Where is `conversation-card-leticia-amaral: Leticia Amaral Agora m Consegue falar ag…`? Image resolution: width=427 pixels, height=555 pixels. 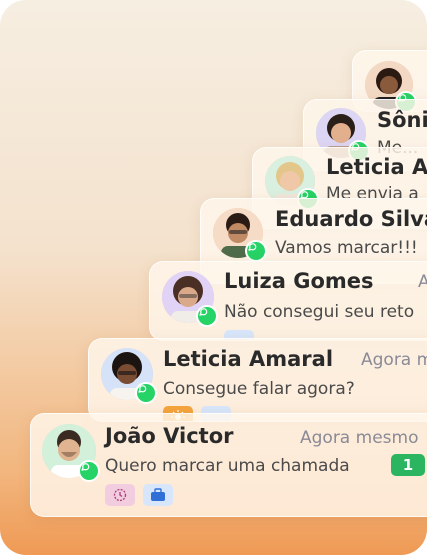 conversation-card-leticia-amaral: Leticia Amaral Agora m Consegue falar ag… is located at coordinates (257, 380).